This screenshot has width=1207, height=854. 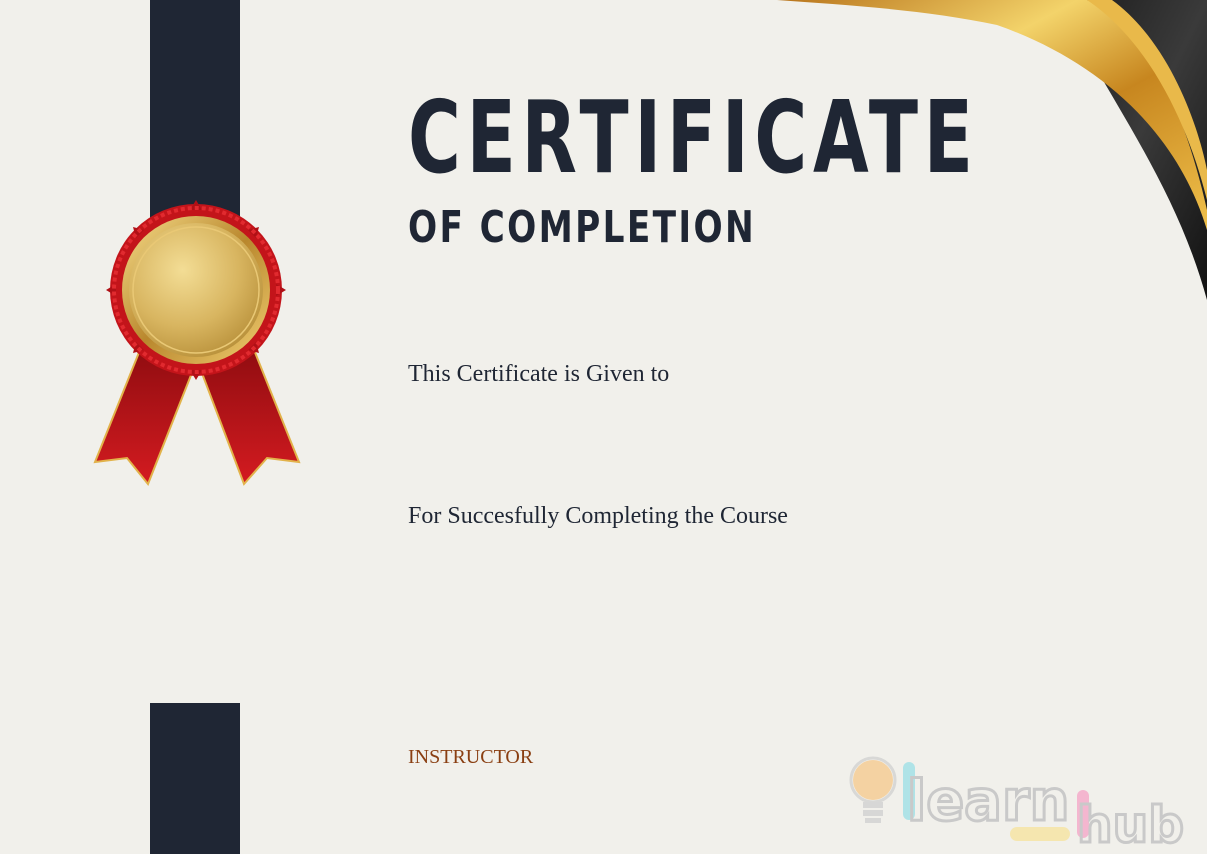 What do you see at coordinates (693, 137) in the screenshot?
I see `certificate-title: CERTIFICATE` at bounding box center [693, 137].